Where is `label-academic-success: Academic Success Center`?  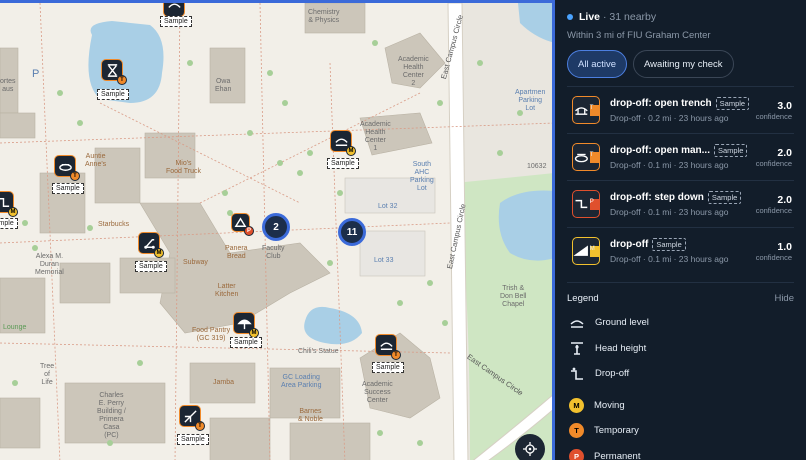 label-academic-success: Academic Success Center is located at coordinates (377, 393).